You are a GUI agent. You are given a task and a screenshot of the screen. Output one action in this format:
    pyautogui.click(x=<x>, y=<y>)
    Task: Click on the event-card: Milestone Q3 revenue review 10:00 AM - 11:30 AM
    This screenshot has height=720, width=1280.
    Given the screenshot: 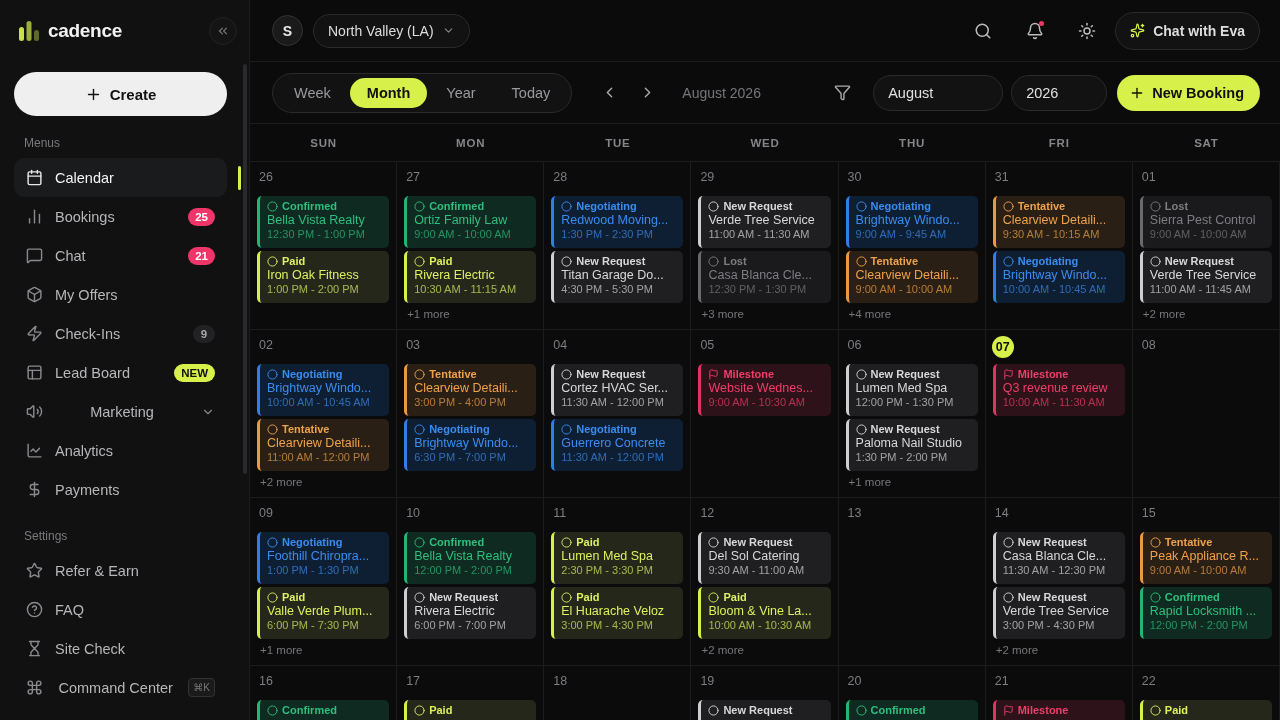 What is the action you would take?
    pyautogui.click(x=1058, y=390)
    